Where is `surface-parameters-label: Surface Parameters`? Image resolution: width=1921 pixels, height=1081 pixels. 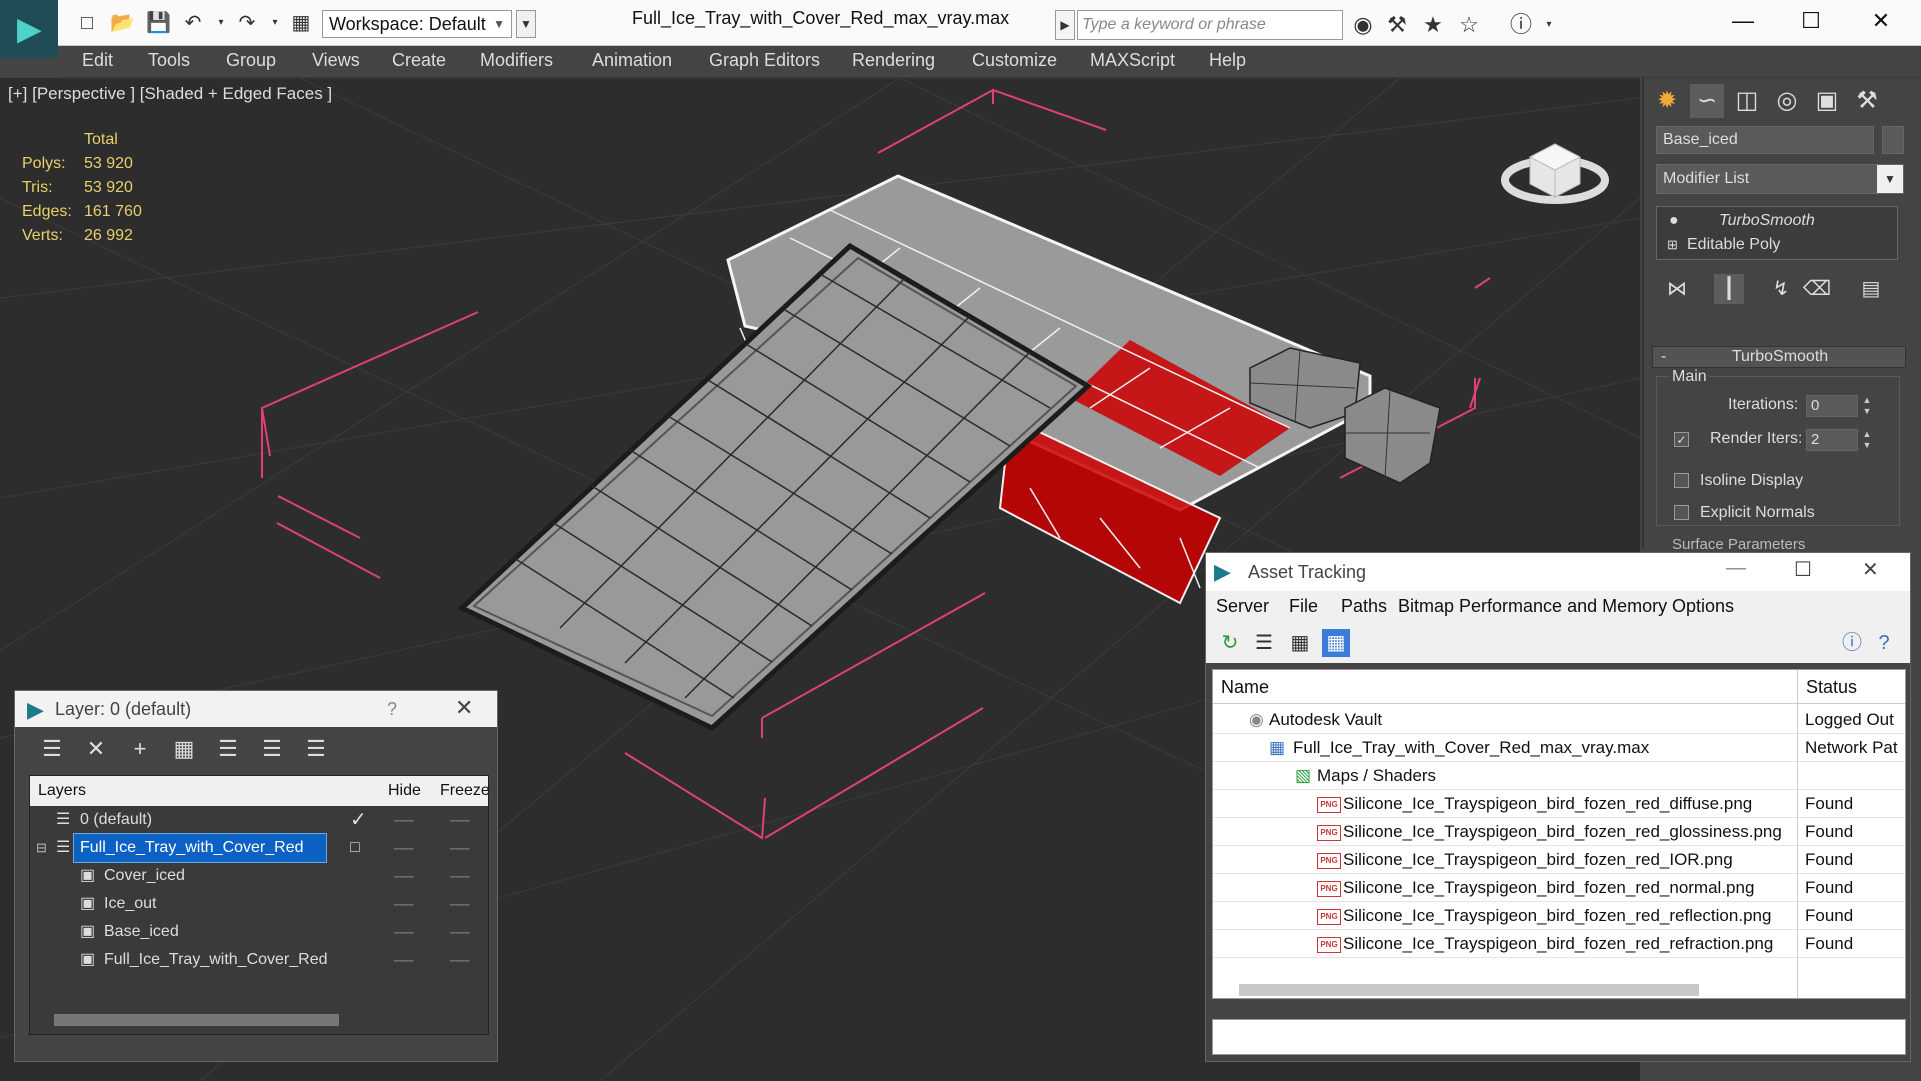
surface-parameters-label: Surface Parameters is located at coordinates (1738, 544).